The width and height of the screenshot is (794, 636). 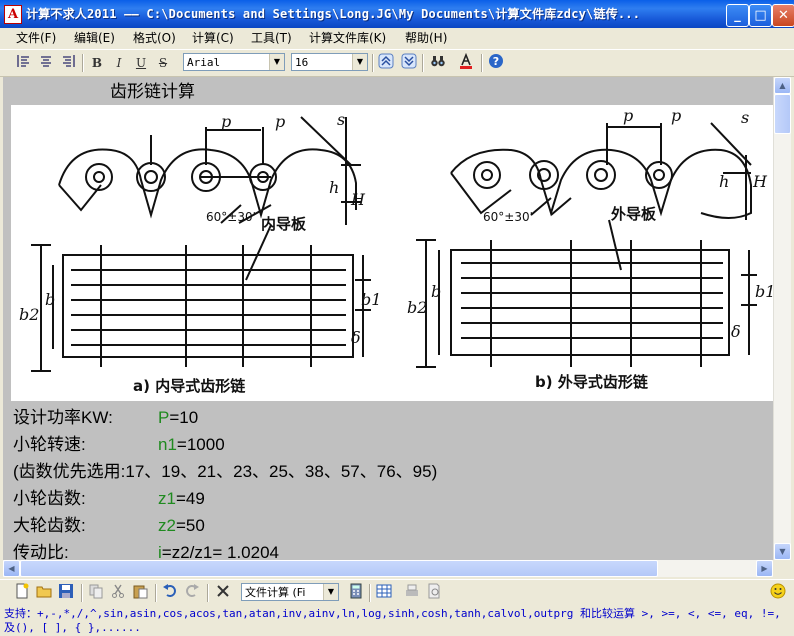 I want to click on line-small-wheel-teeth: 小轮齿数: z1=49, so click(x=109, y=499).